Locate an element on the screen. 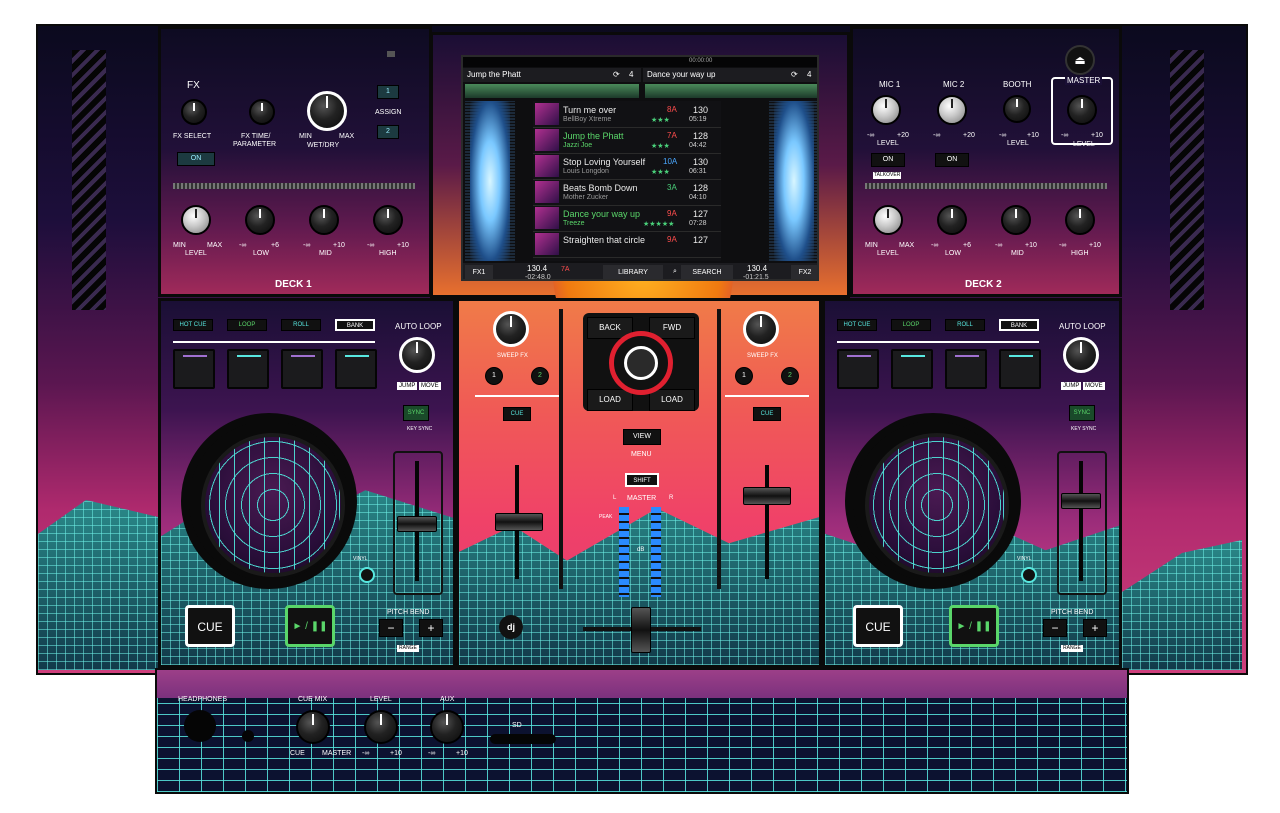 This screenshot has width=1280, height=813. deck1-low-knob is located at coordinates (260, 220).